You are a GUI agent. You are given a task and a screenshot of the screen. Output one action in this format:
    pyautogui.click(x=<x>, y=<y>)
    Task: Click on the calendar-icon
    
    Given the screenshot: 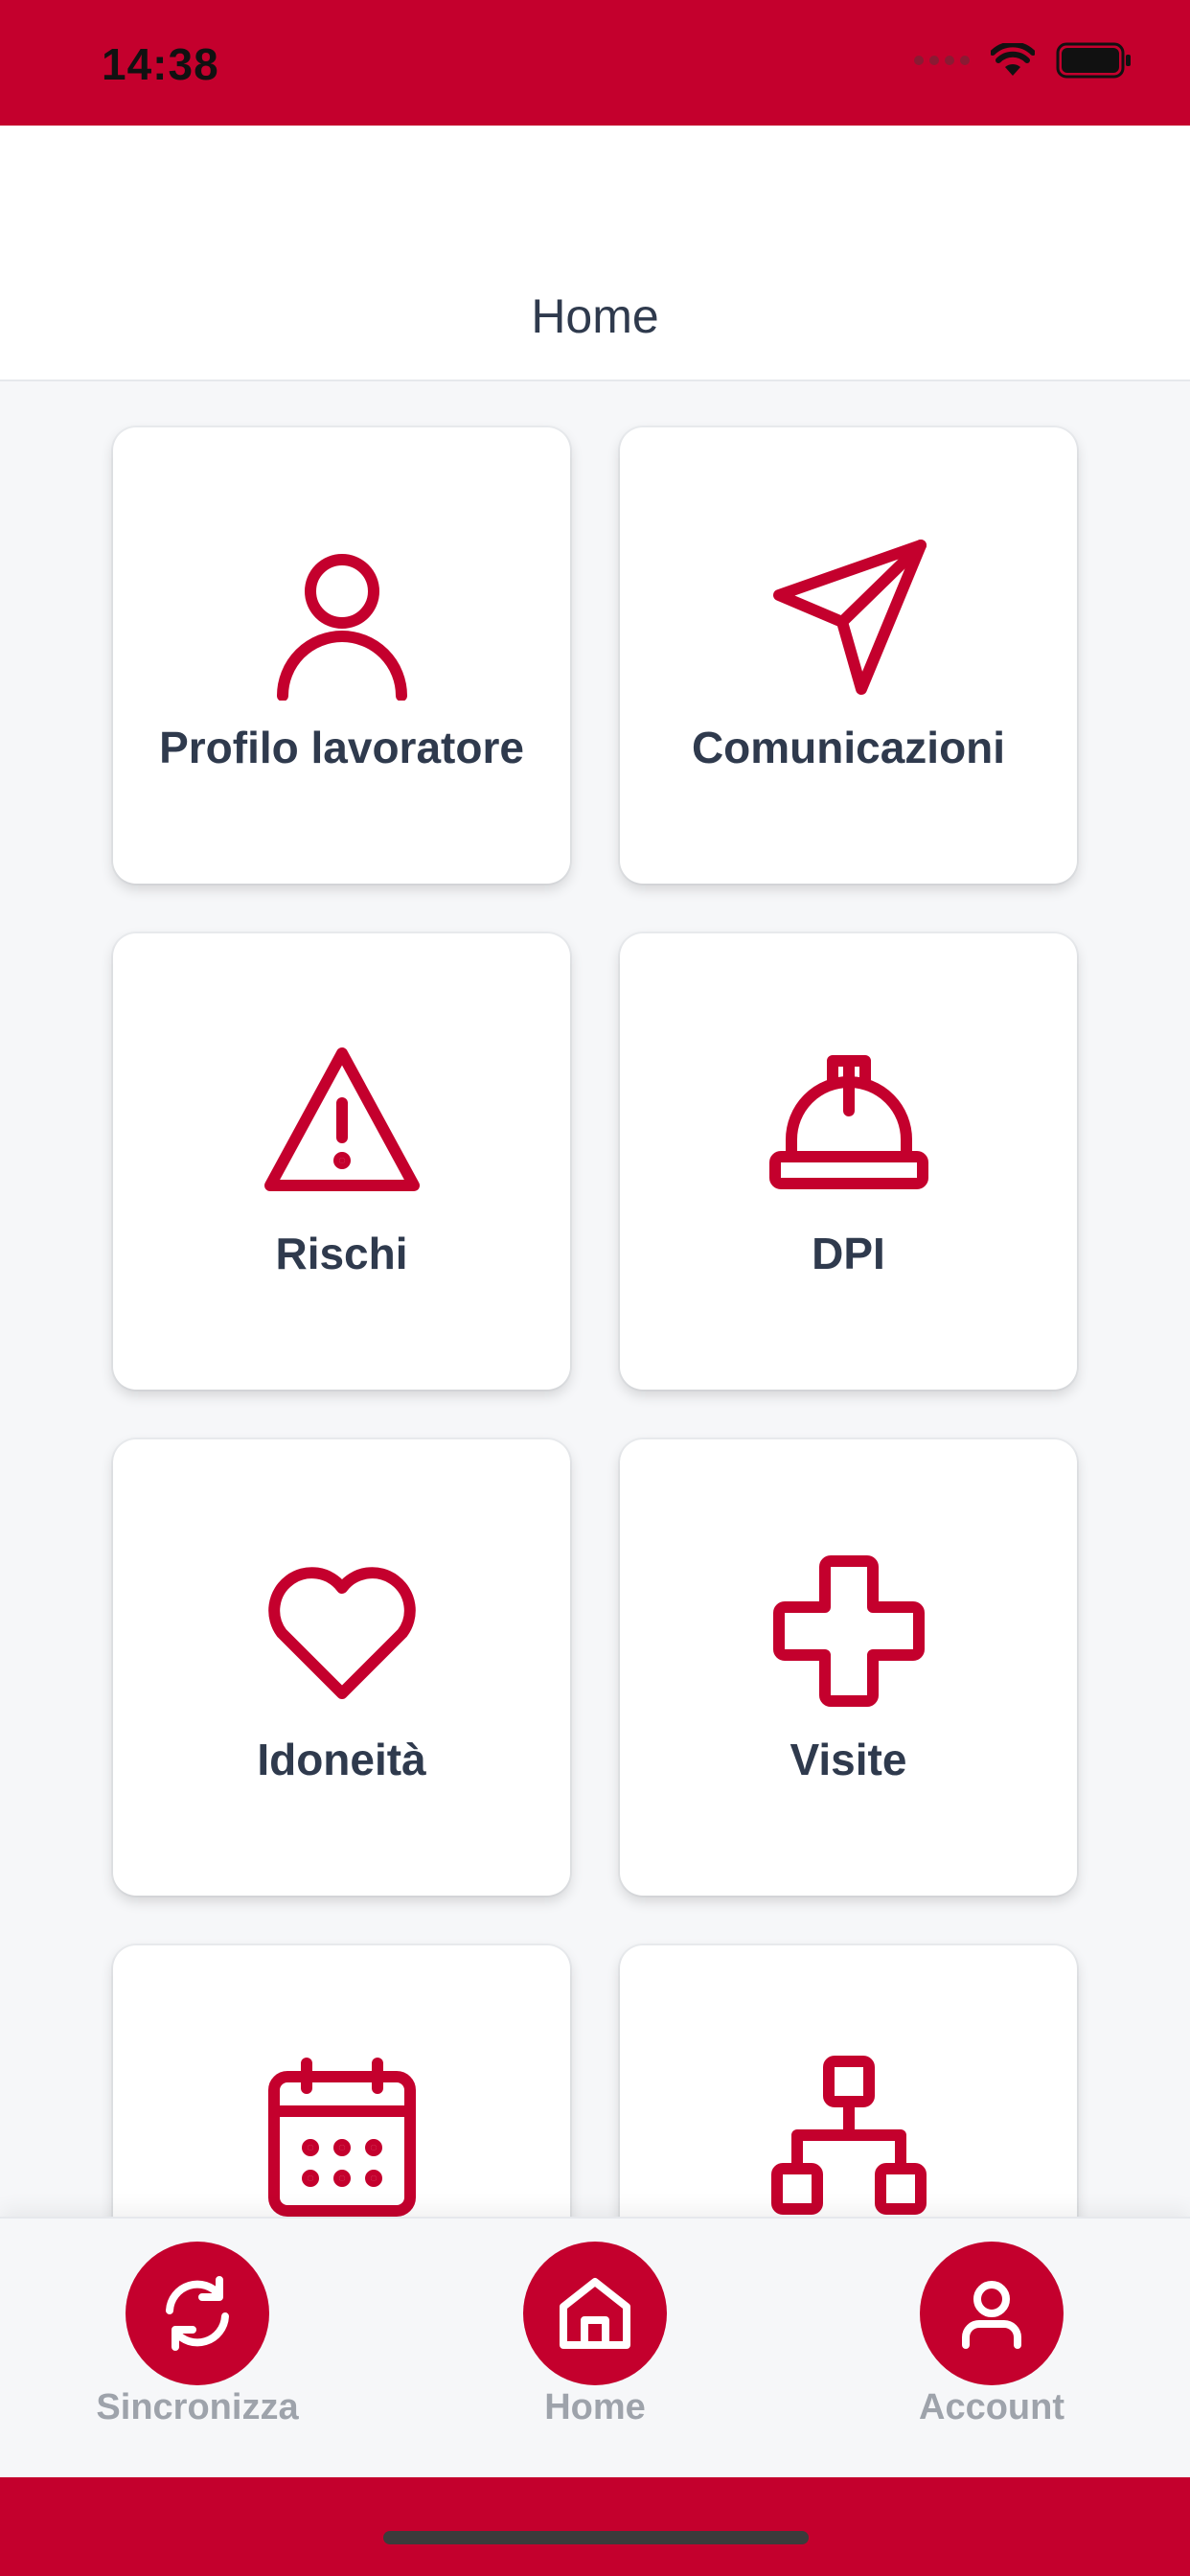 What is the action you would take?
    pyautogui.click(x=342, y=2136)
    